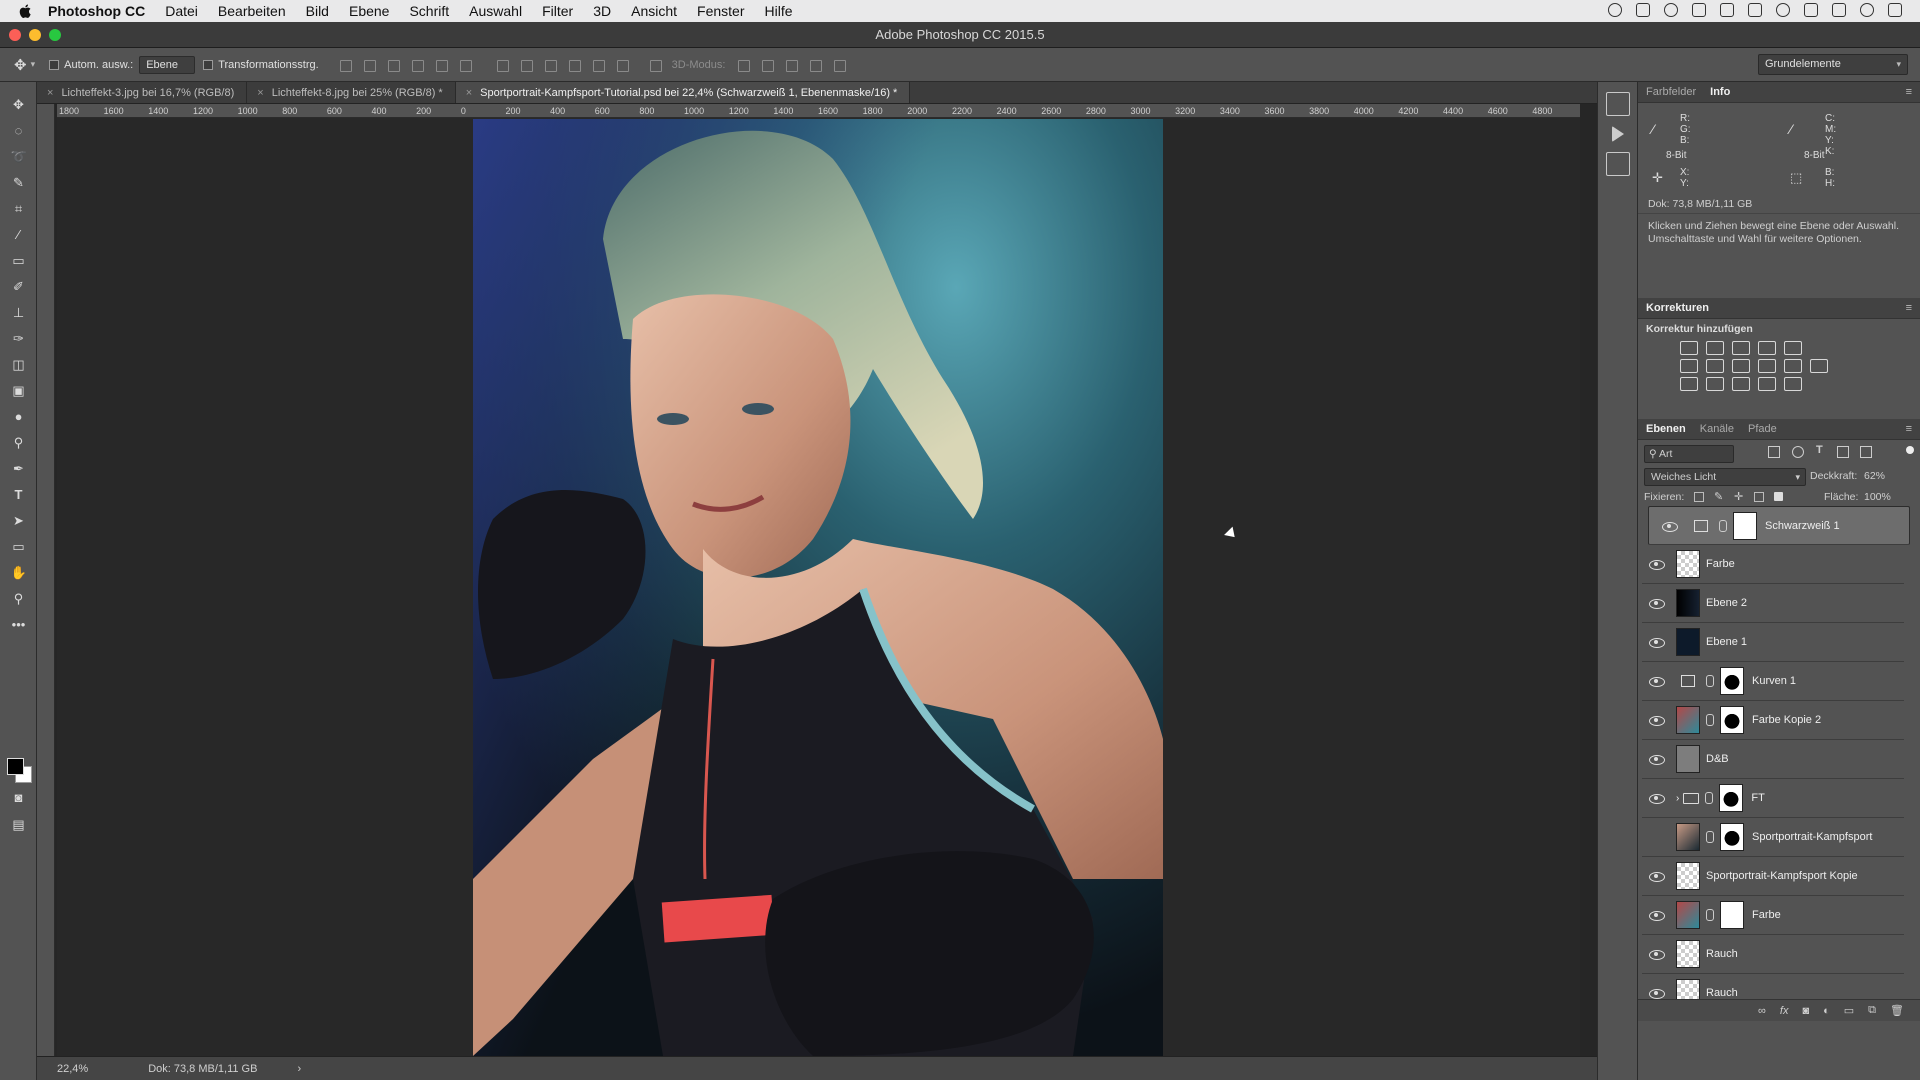 This screenshot has height=1080, width=1920. What do you see at coordinates (1715, 348) in the screenshot?
I see `levels-icon` at bounding box center [1715, 348].